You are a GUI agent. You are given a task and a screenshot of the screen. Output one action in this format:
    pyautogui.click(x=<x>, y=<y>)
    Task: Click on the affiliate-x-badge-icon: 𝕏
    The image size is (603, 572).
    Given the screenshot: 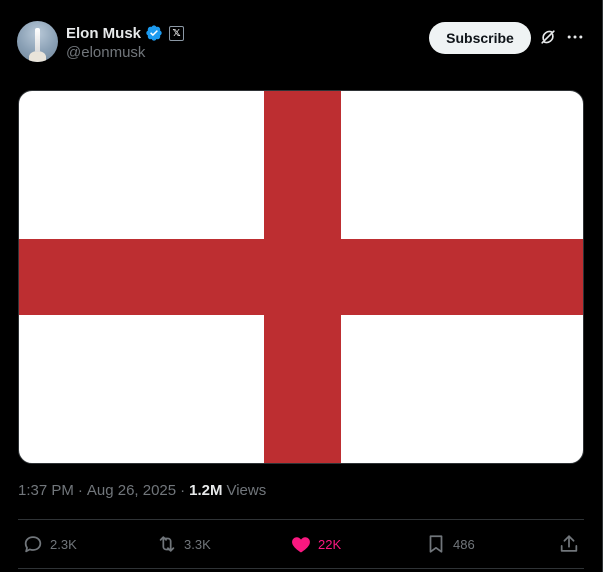 What is the action you would take?
    pyautogui.click(x=177, y=33)
    